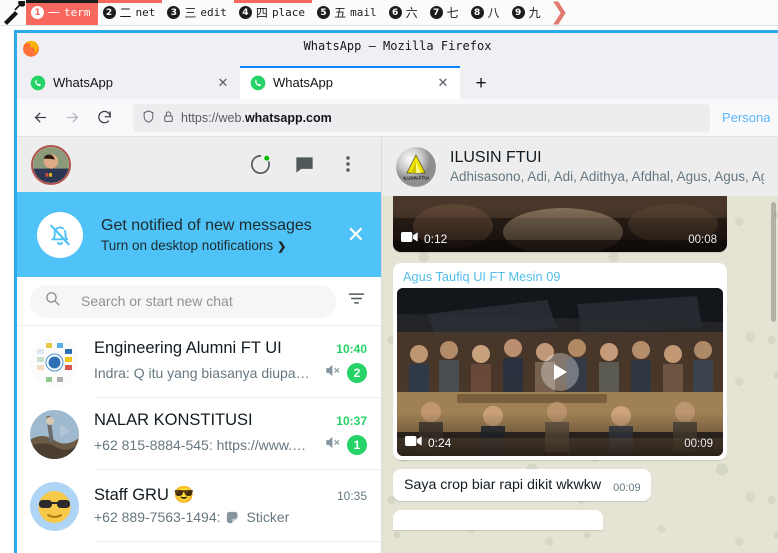  What do you see at coordinates (256, 118) in the screenshot?
I see `url-text: https://web.whatsapp.com` at bounding box center [256, 118].